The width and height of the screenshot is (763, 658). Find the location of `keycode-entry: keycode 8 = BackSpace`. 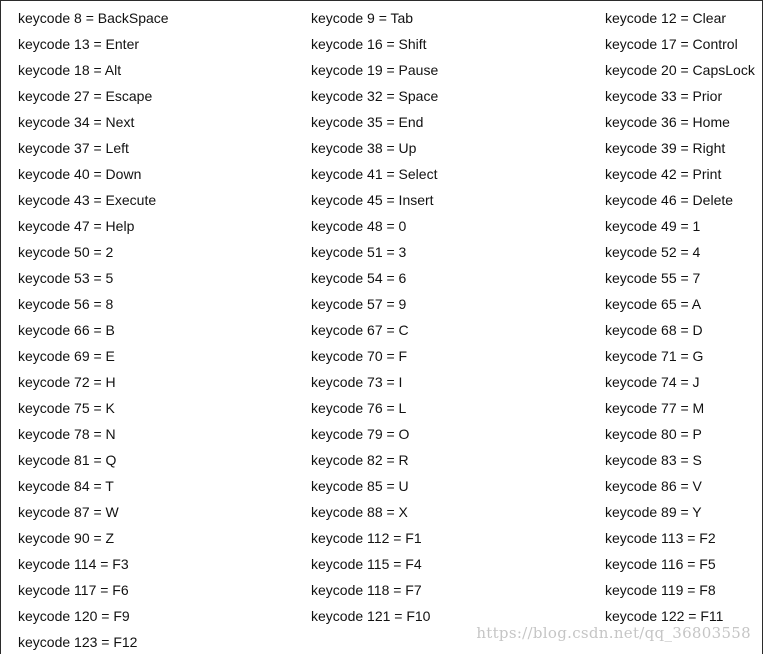

keycode-entry: keycode 8 = BackSpace is located at coordinates (93, 18).